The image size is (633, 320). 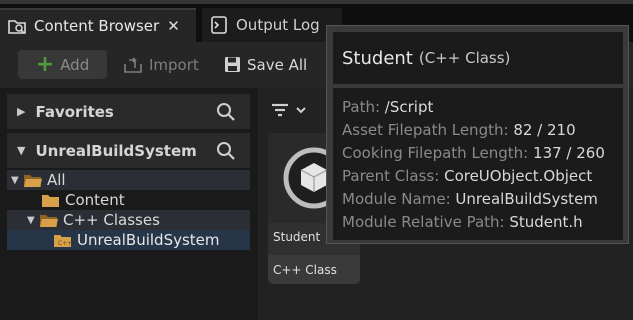 I want to click on plus-icon: +, so click(x=45, y=64).